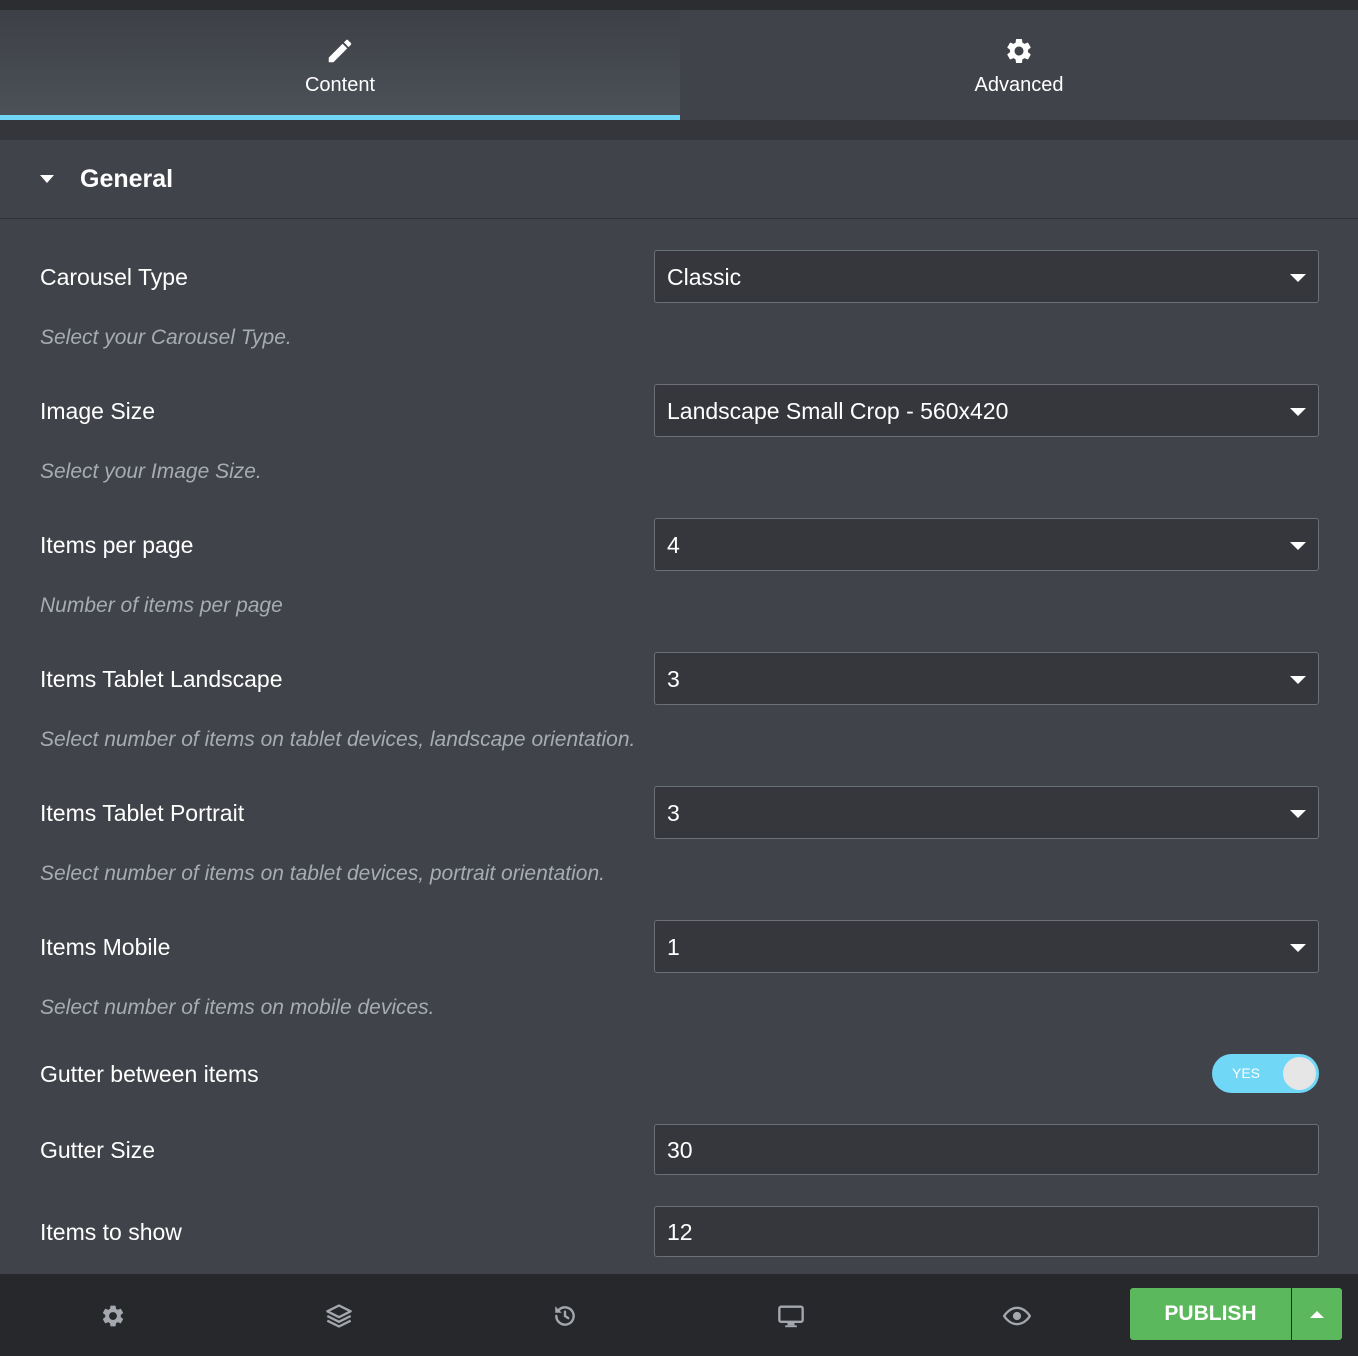 The width and height of the screenshot is (1358, 1356). I want to click on select-value: 1, so click(673, 947).